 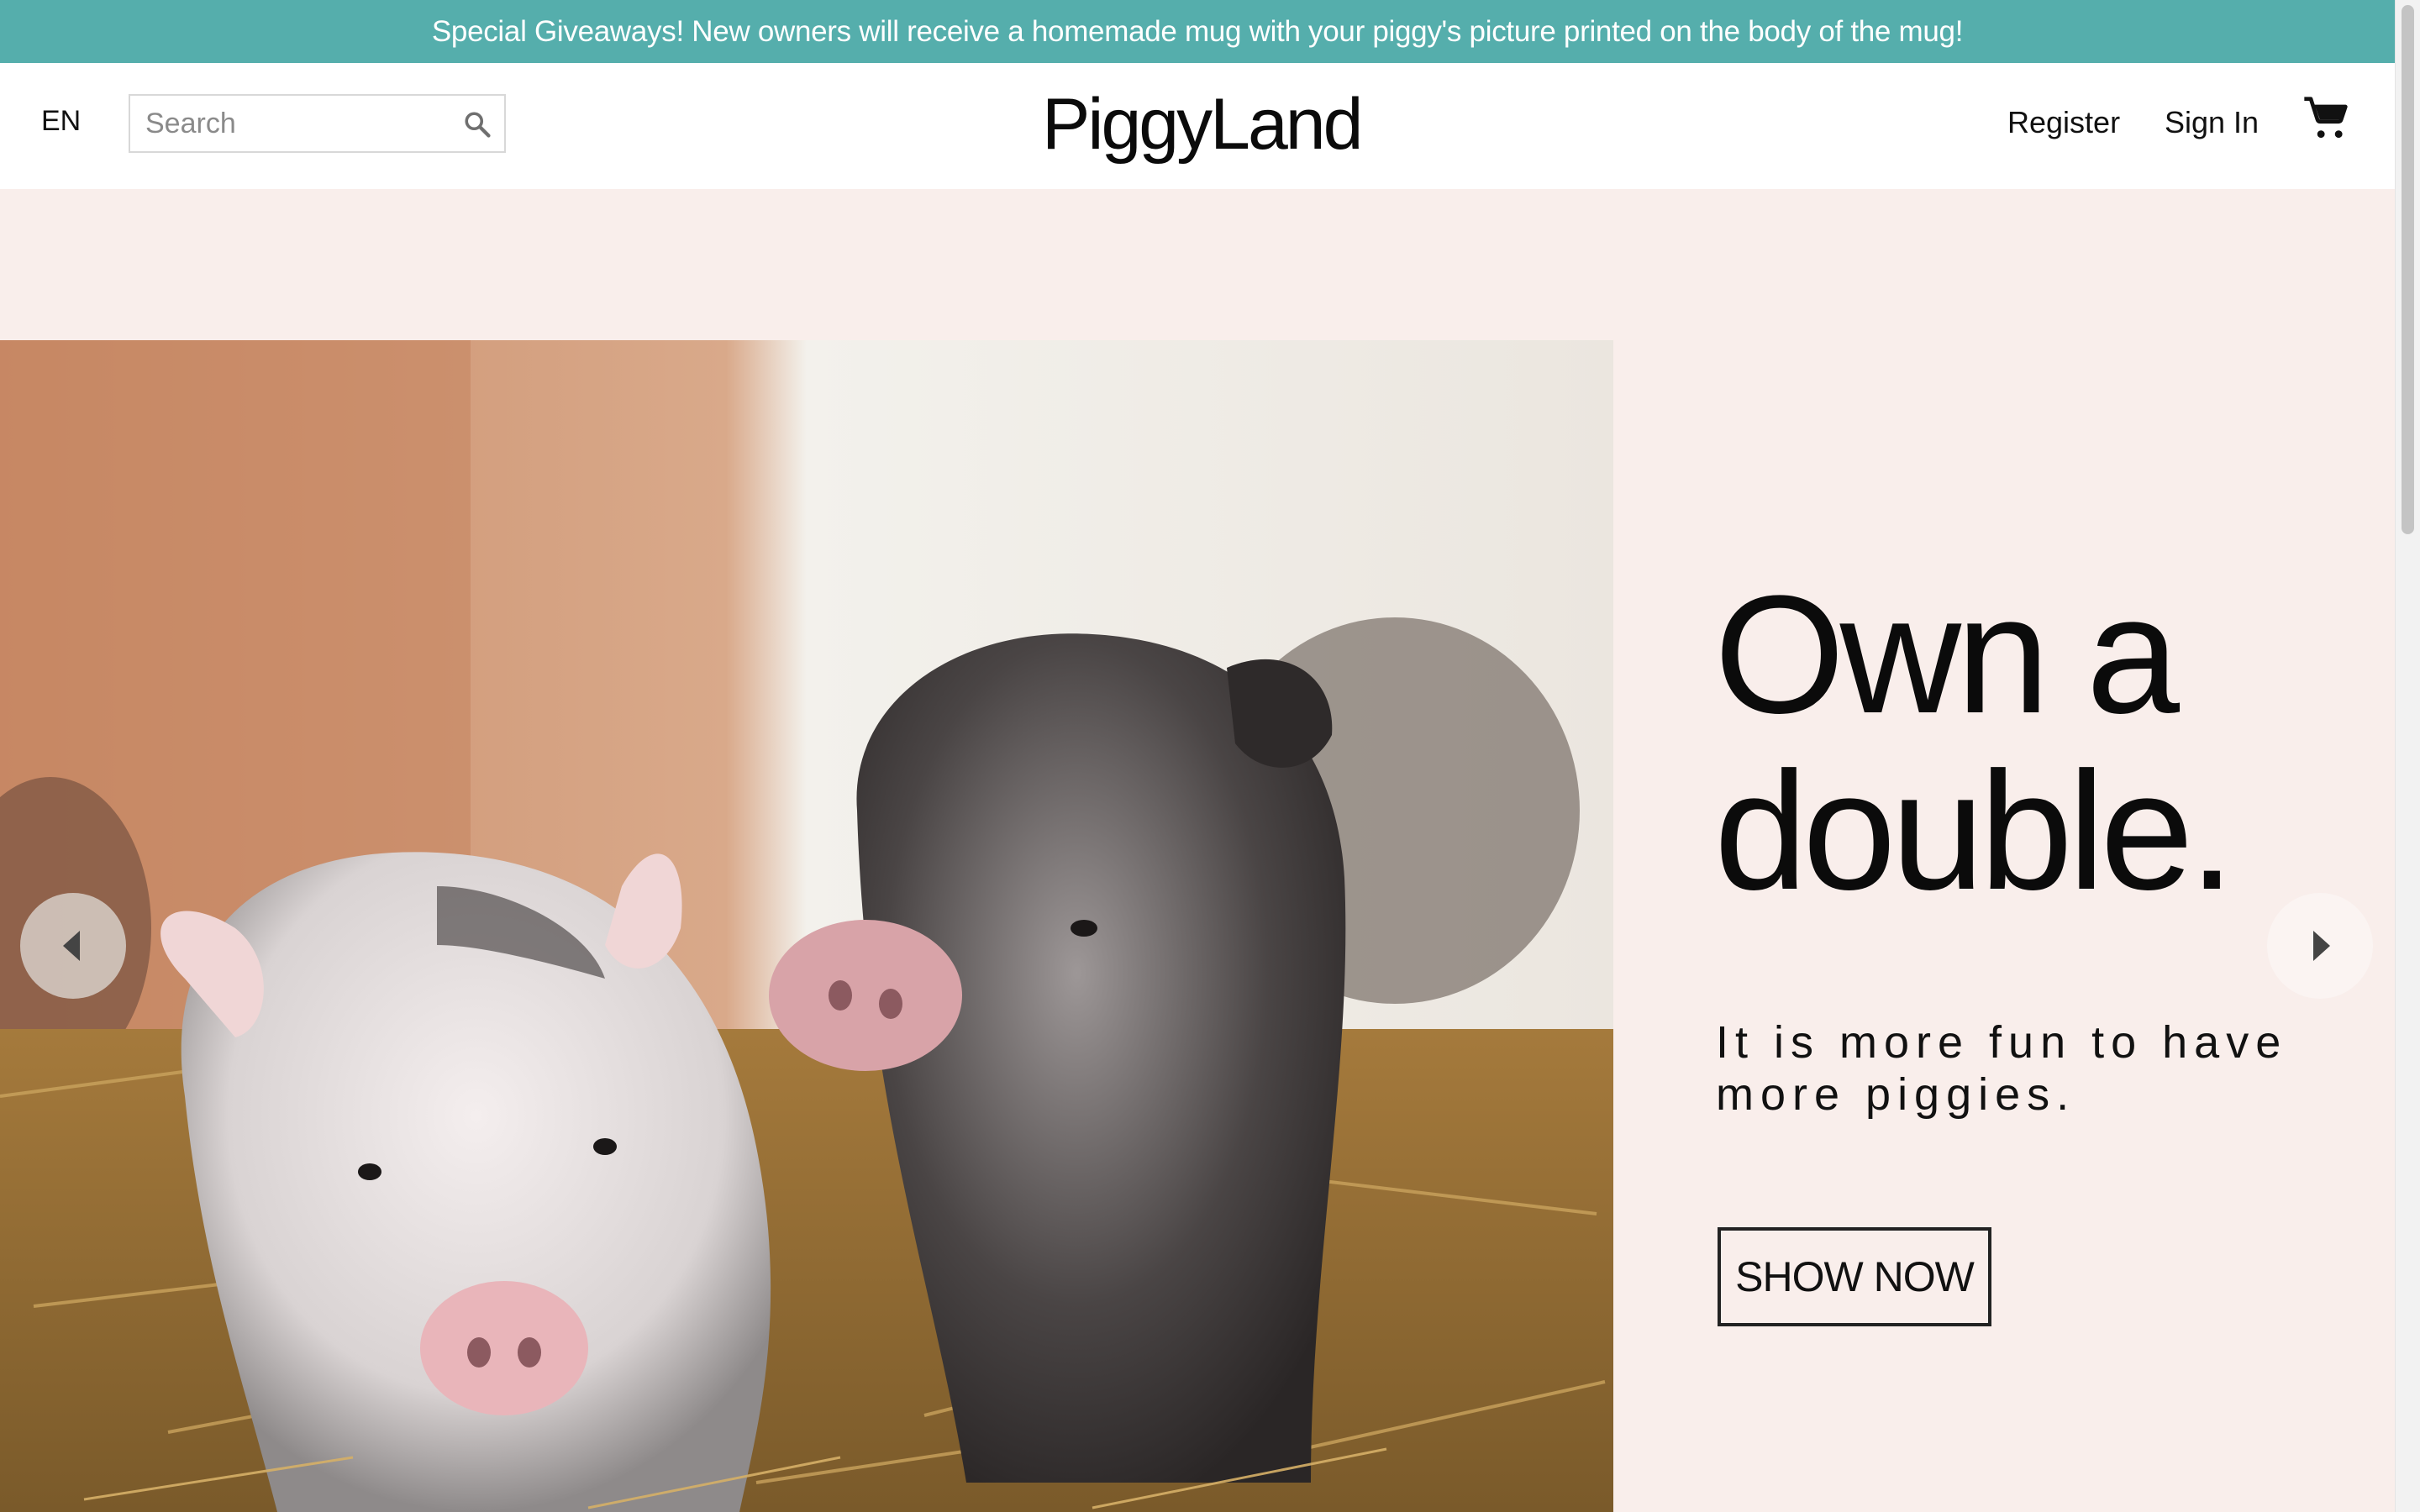 I want to click on search-icon, so click(x=477, y=124).